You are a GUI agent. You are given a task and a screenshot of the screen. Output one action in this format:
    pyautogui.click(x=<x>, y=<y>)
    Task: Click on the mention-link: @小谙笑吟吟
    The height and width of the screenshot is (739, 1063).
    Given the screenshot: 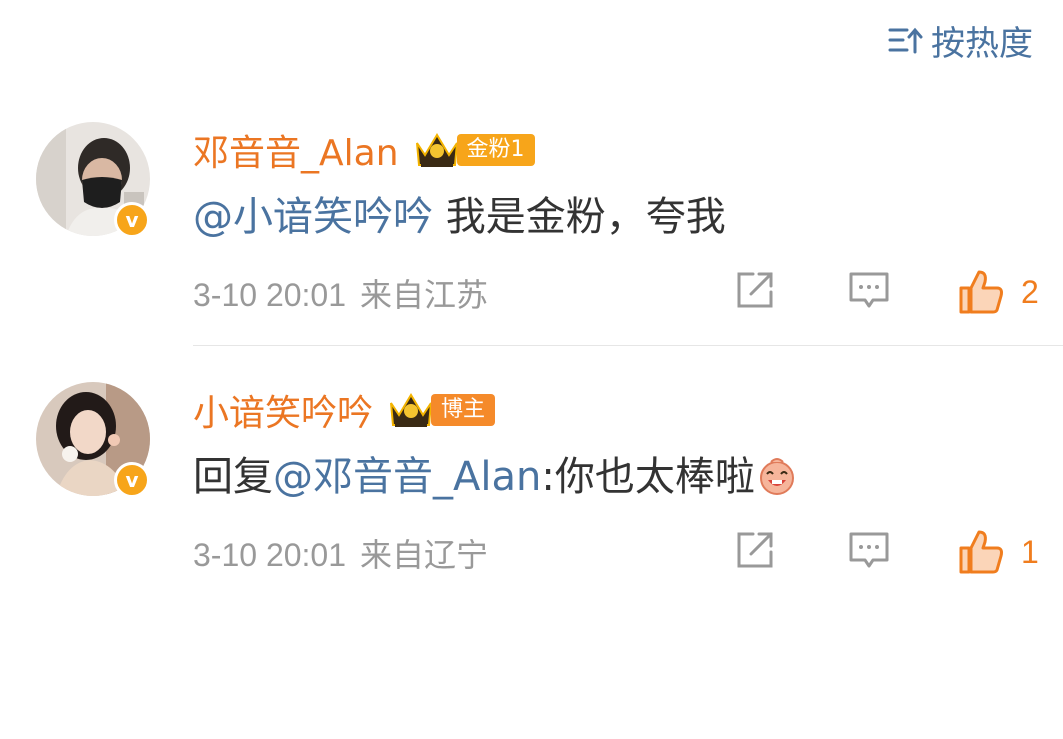 What is the action you would take?
    pyautogui.click(x=313, y=217)
    